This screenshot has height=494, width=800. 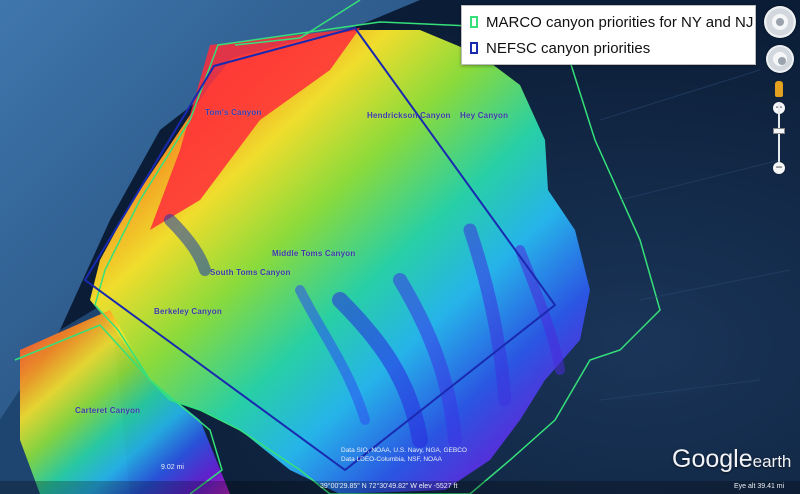 What do you see at coordinates (780, 22) in the screenshot?
I see `look-joystick-icon` at bounding box center [780, 22].